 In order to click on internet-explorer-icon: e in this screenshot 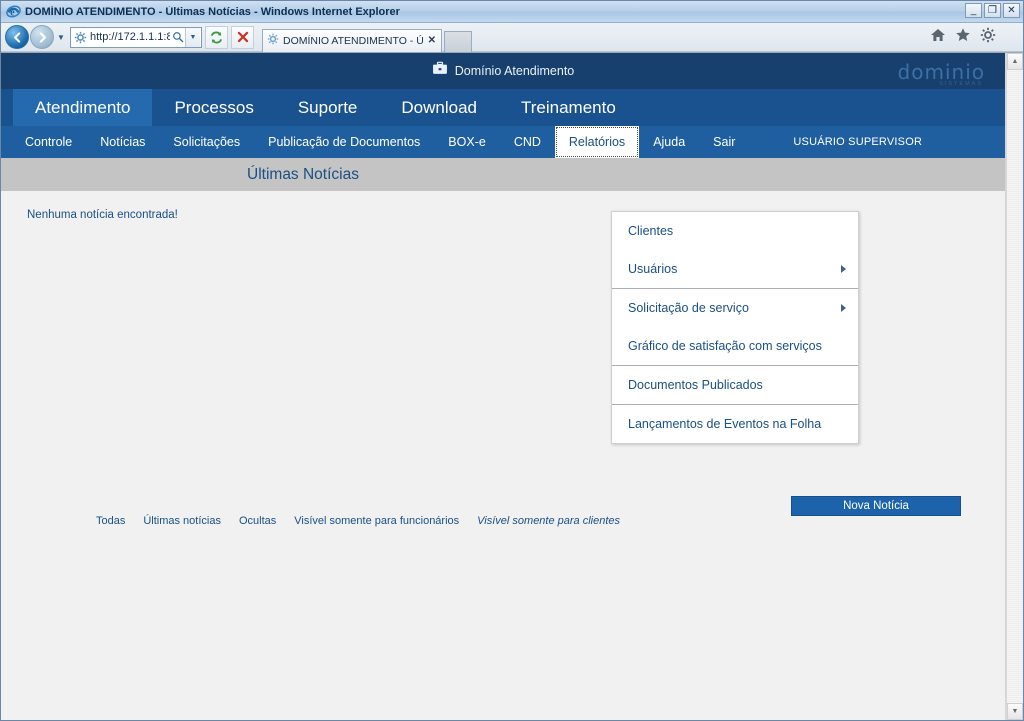, I will do `click(13, 12)`.